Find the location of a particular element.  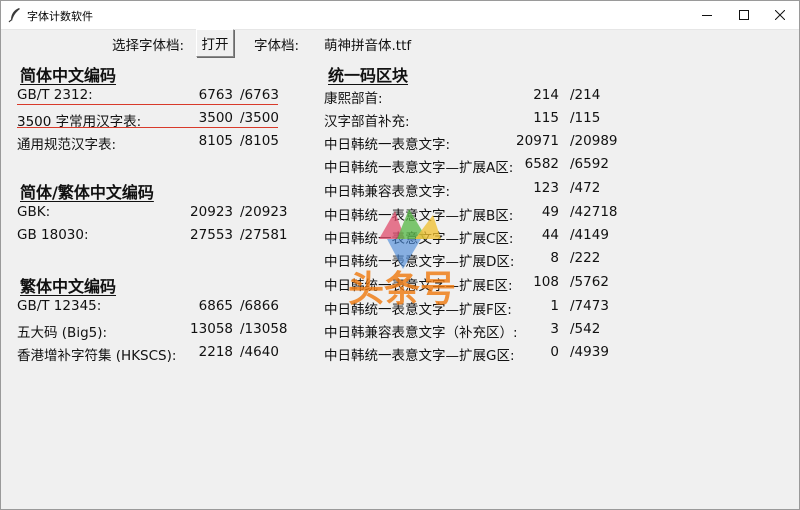

row-label: 中日韩兼容表意文字: is located at coordinates (387, 192).